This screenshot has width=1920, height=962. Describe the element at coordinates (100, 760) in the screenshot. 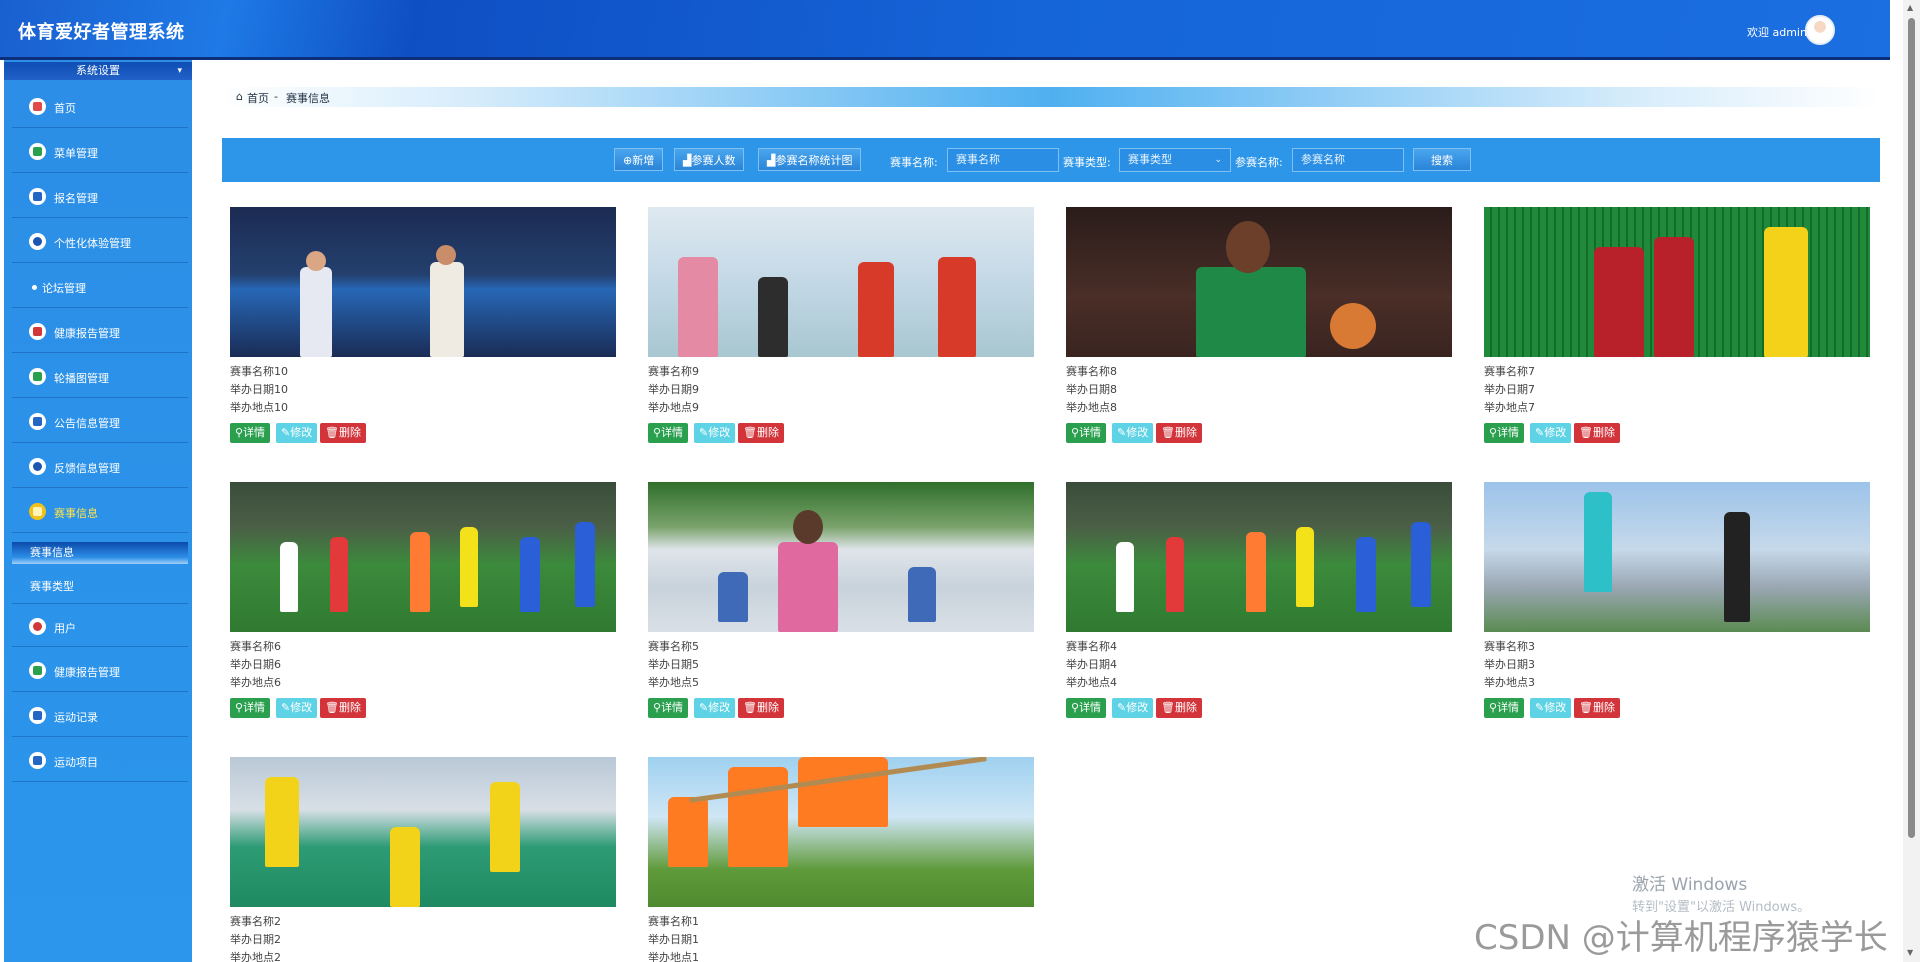

I see `sidebar-item-sports: 运动项目` at that location.